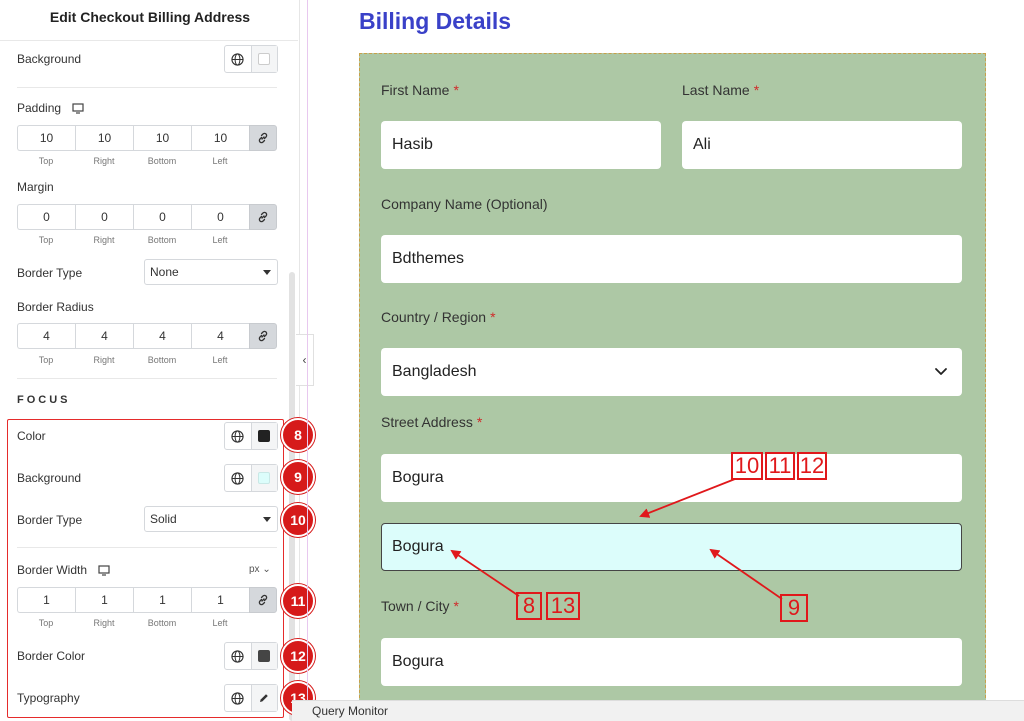  Describe the element at coordinates (485, 573) in the screenshot. I see `arrow-to-text` at that location.